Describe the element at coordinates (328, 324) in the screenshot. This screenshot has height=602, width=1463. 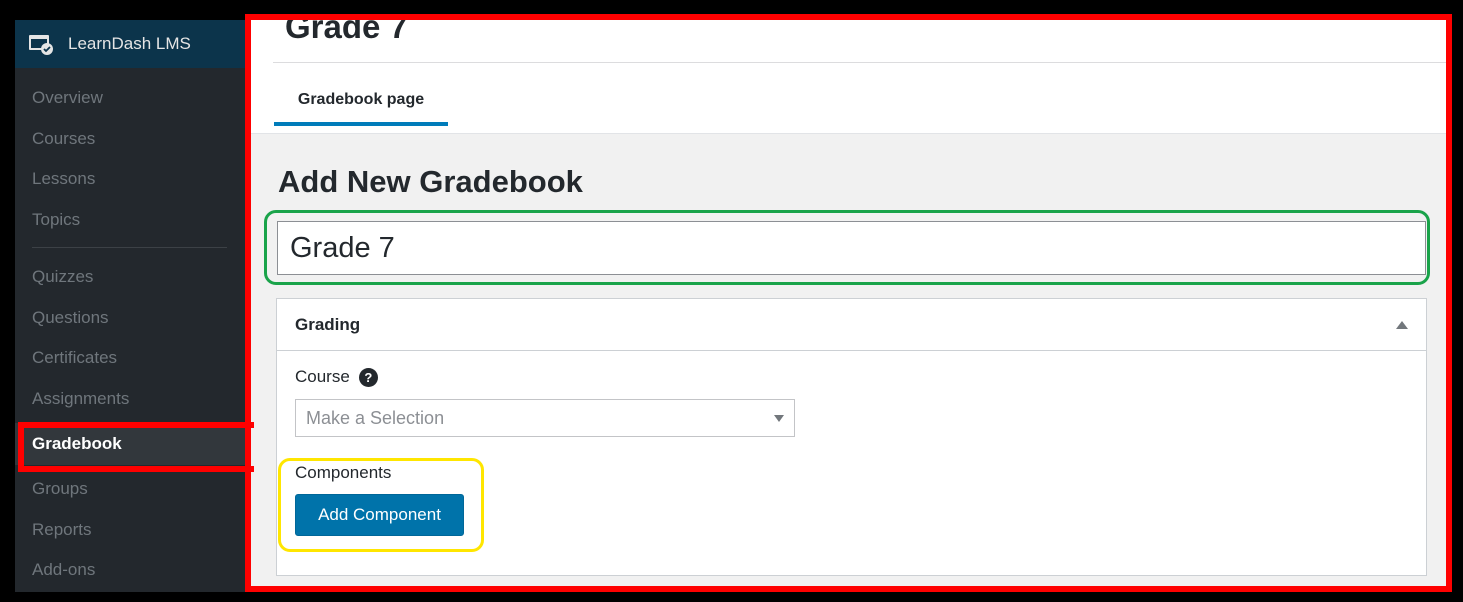
I see `grading-panel-title: Grading` at that location.